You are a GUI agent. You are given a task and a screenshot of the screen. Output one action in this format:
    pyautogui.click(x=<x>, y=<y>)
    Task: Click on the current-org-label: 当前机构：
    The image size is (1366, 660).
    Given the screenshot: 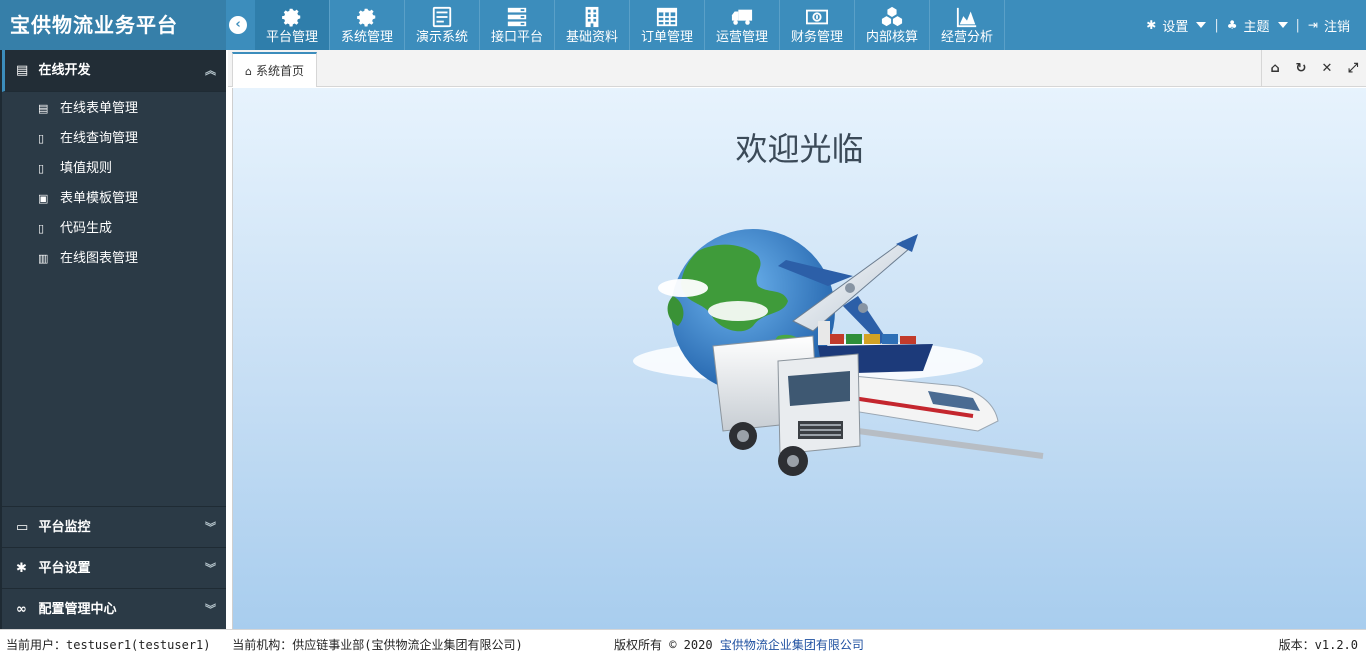 What is the action you would take?
    pyautogui.click(x=262, y=645)
    